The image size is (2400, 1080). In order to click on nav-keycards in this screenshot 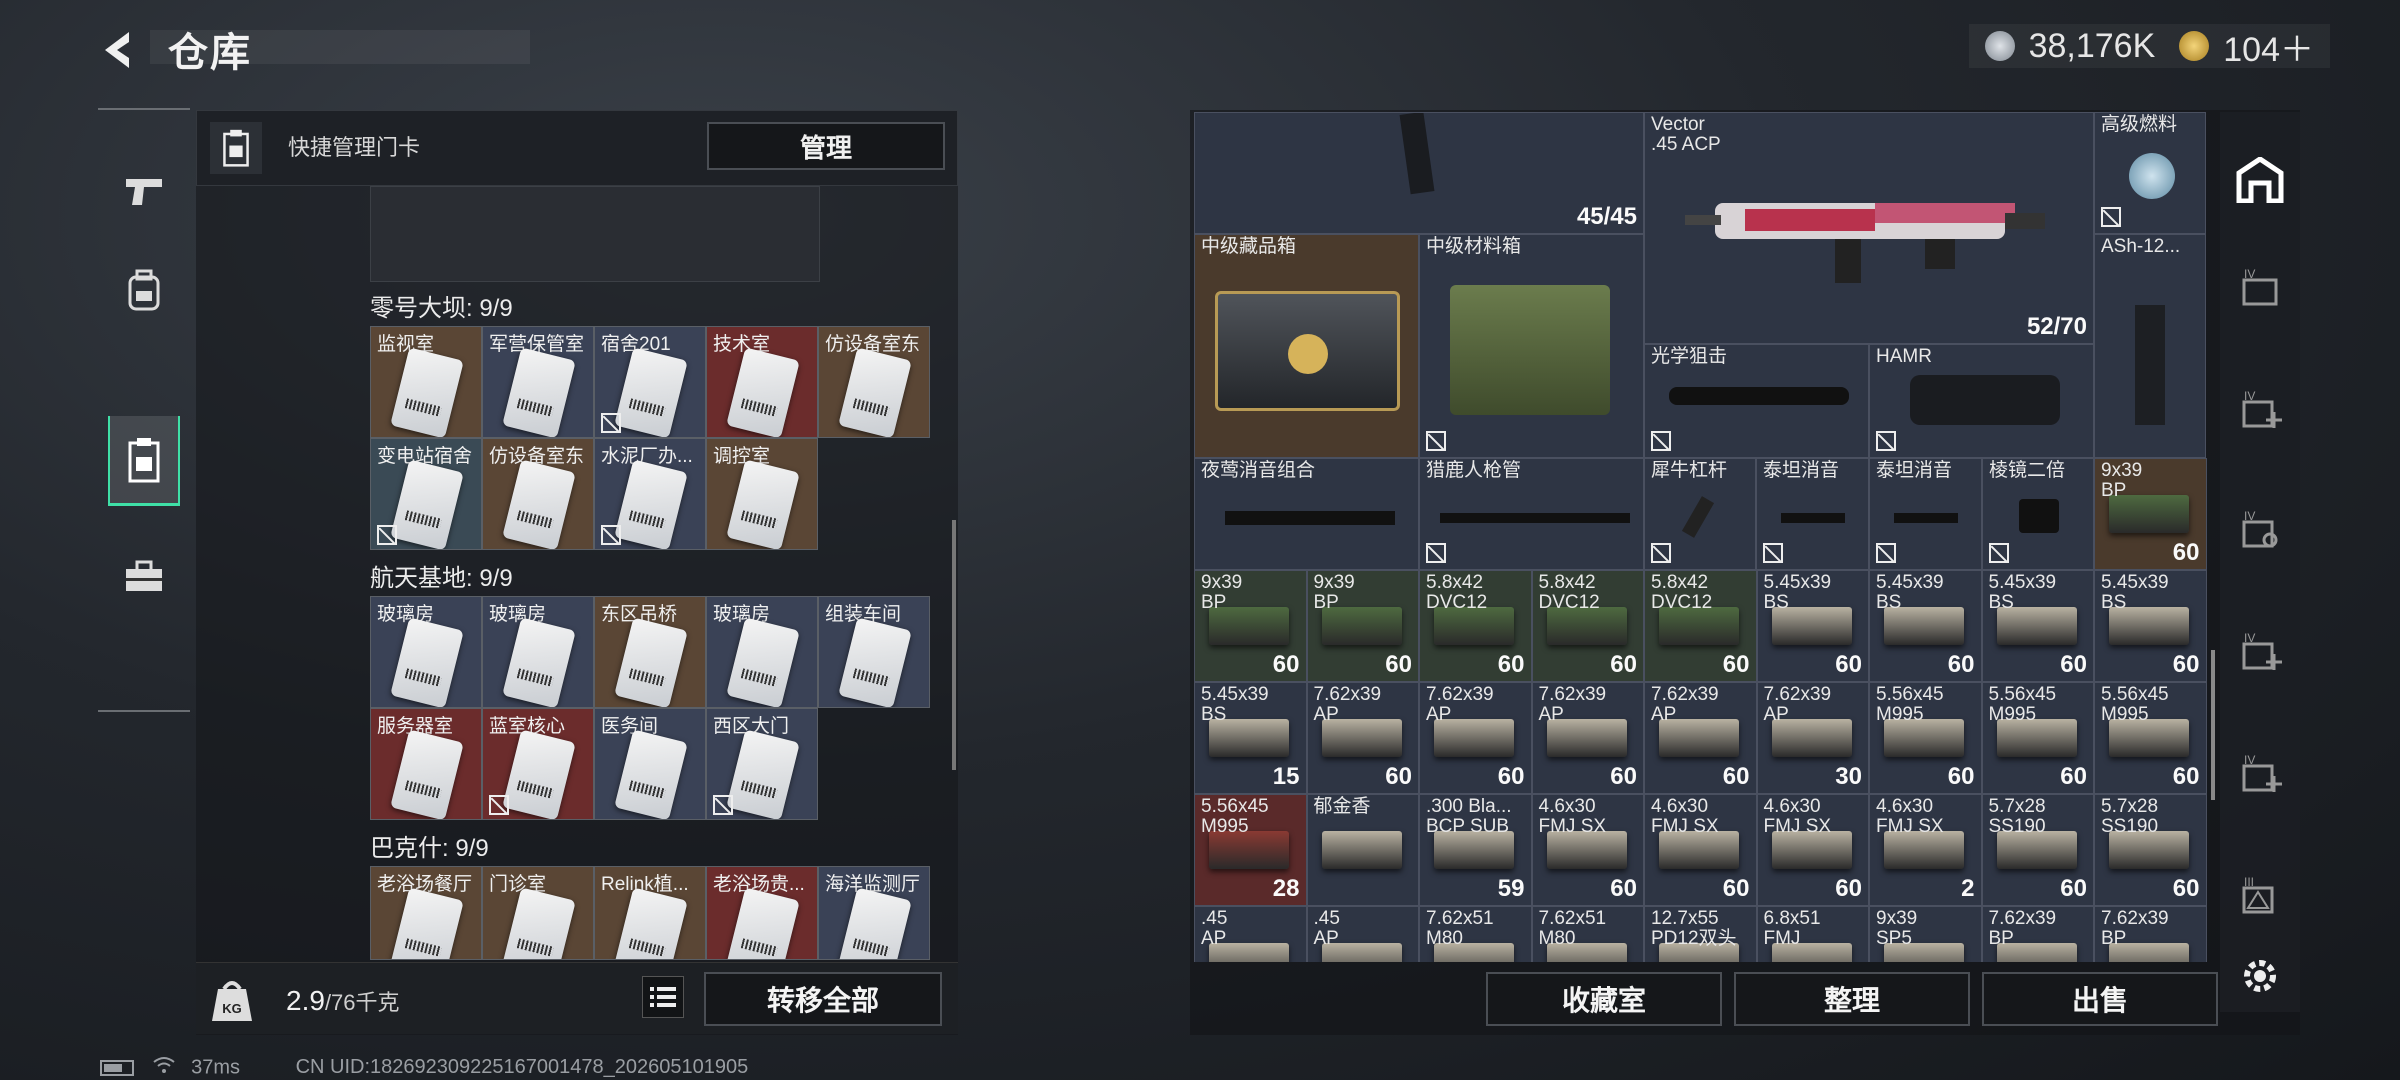, I will do `click(144, 461)`.